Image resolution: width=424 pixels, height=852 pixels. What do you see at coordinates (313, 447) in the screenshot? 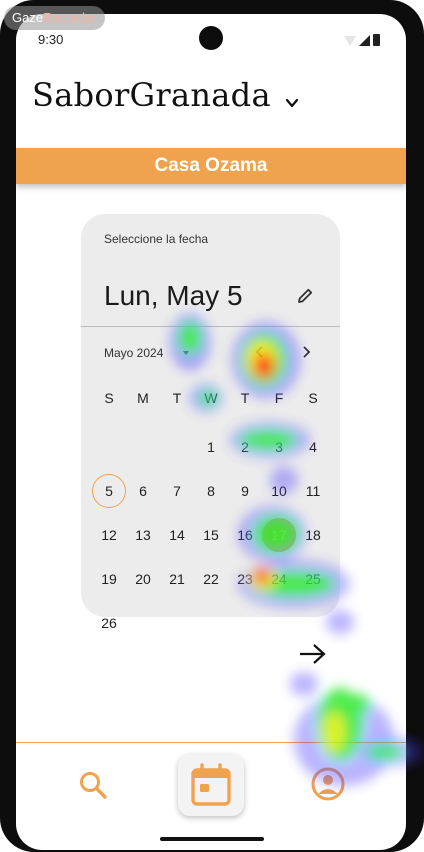
I see `day-4: 4` at bounding box center [313, 447].